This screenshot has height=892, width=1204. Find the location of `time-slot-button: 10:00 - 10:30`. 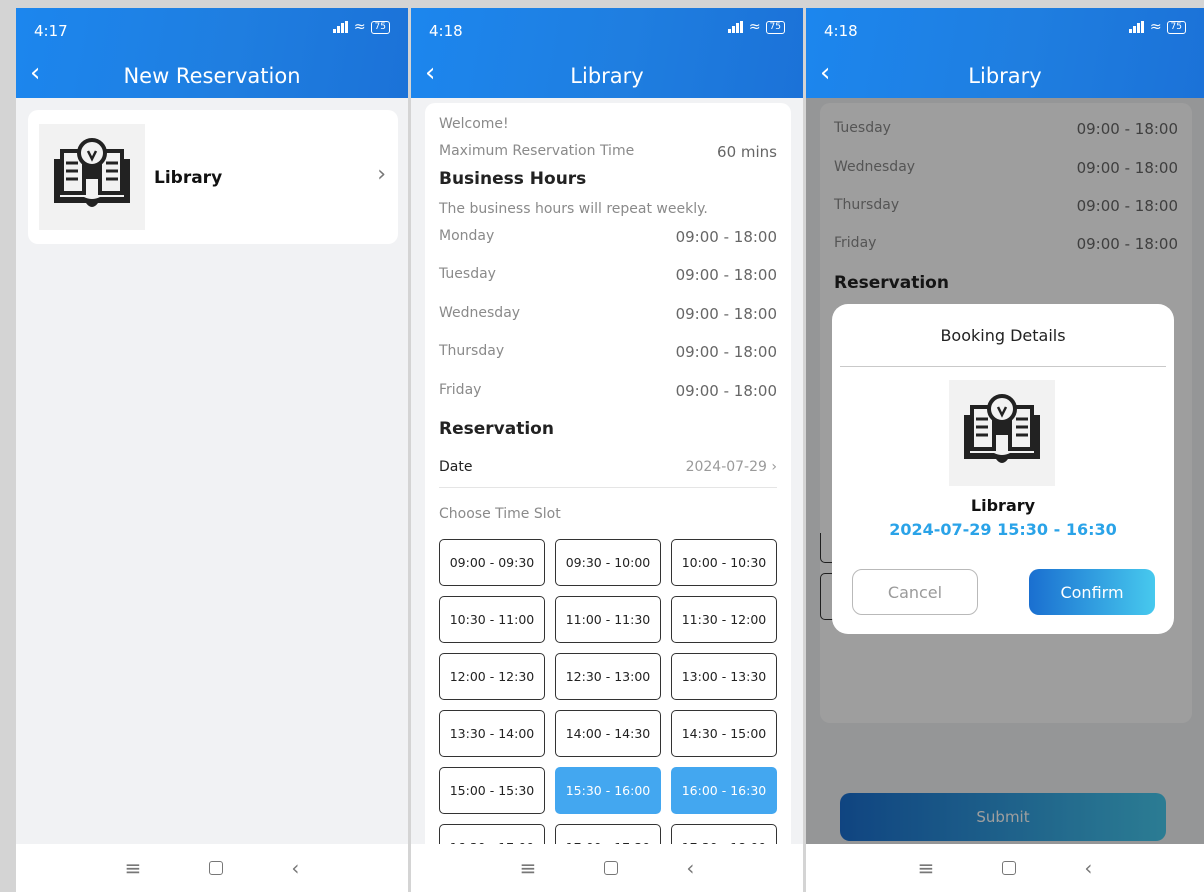

time-slot-button: 10:00 - 10:30 is located at coordinates (724, 562).